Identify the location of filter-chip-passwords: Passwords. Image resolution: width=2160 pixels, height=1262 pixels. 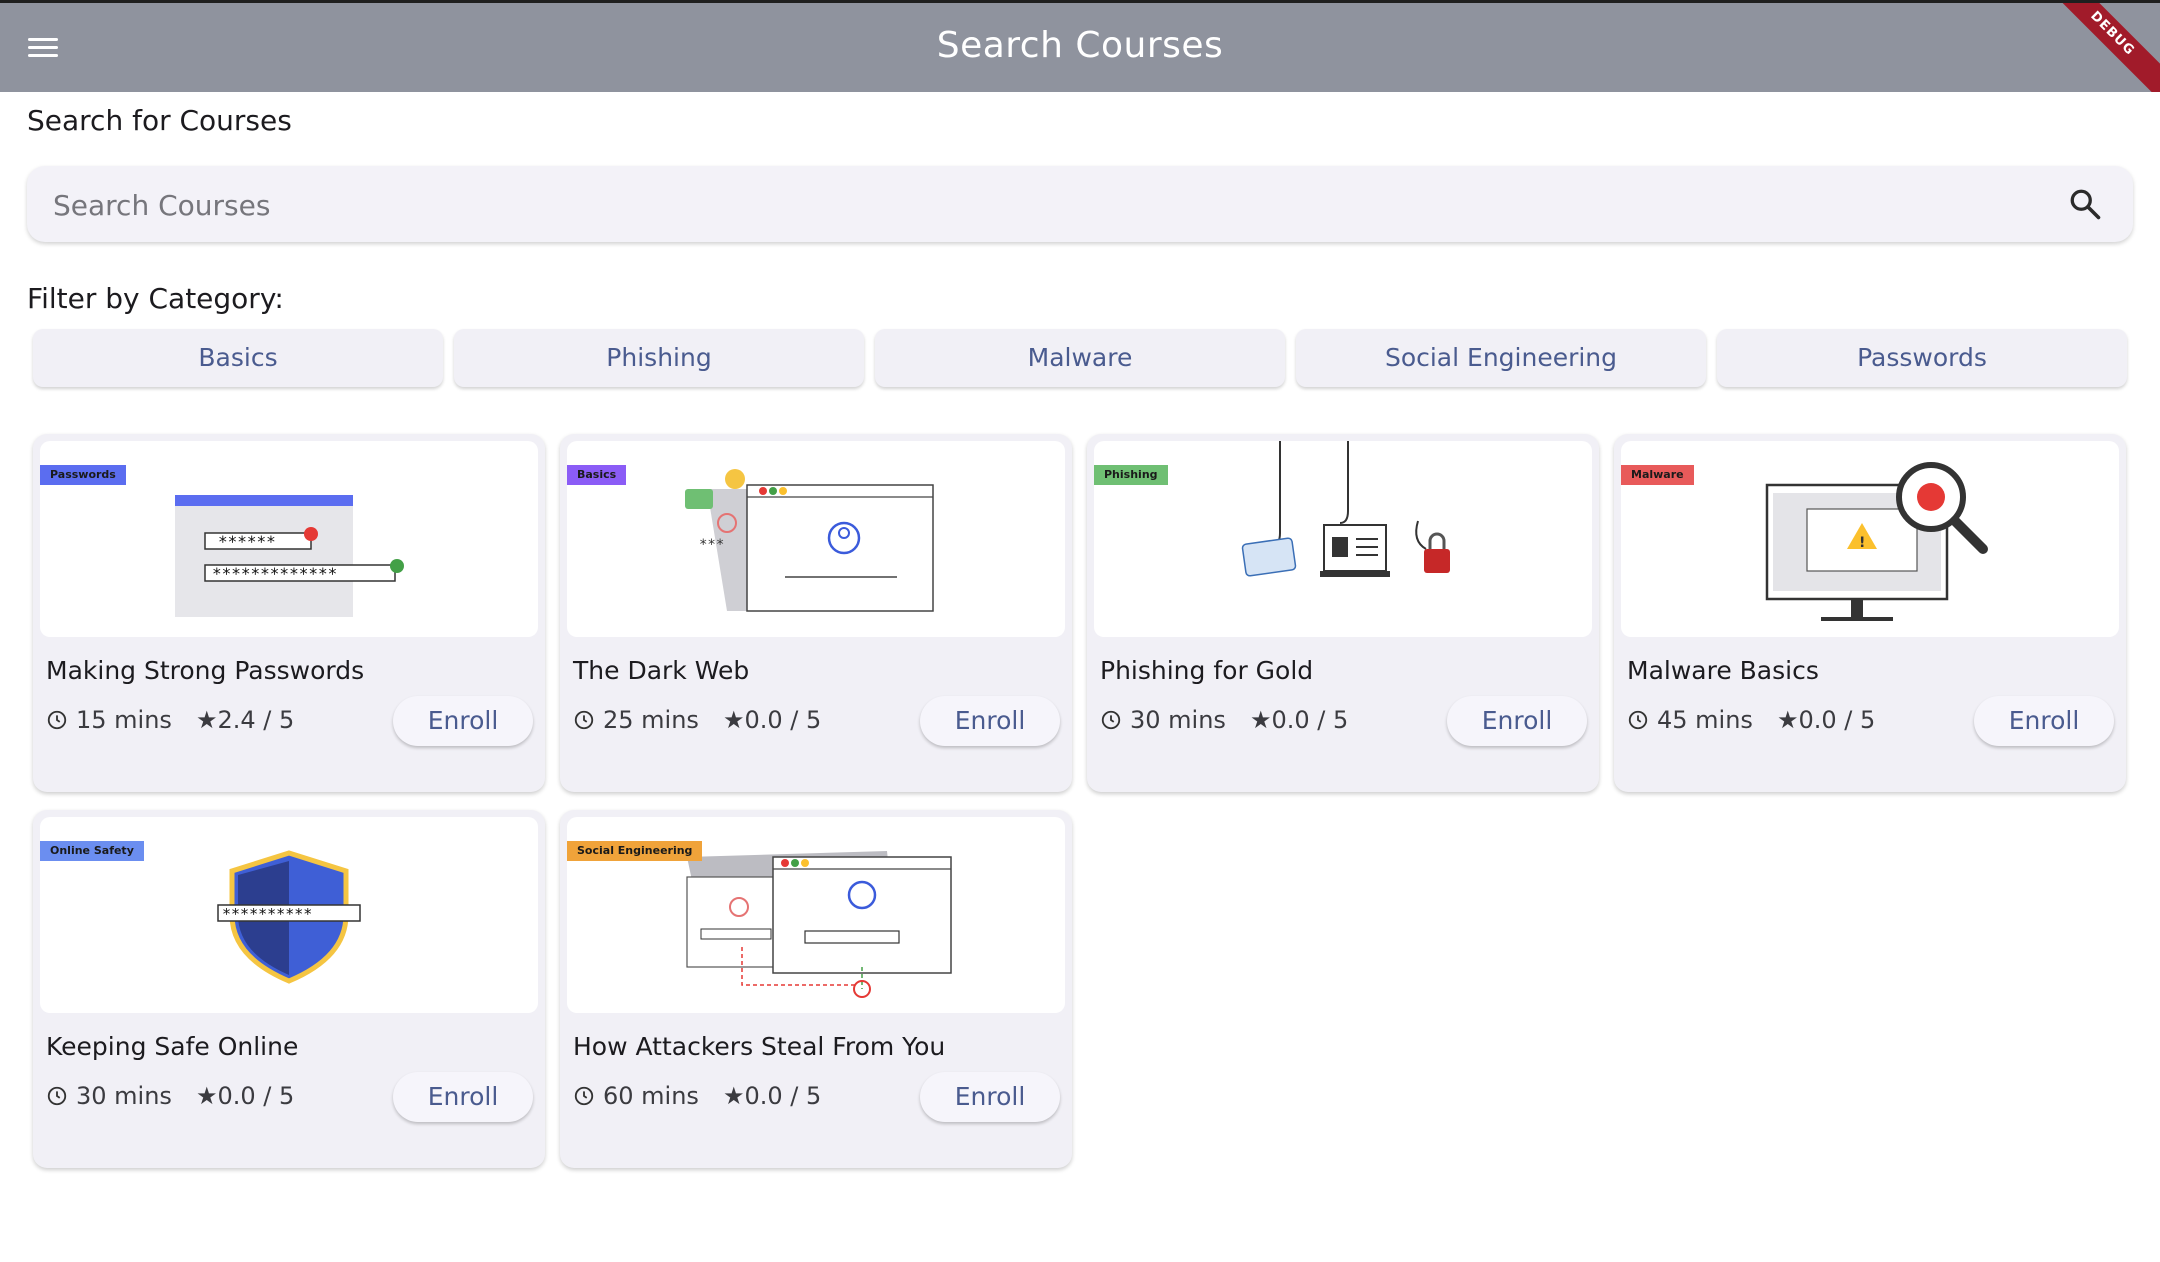
(1922, 358).